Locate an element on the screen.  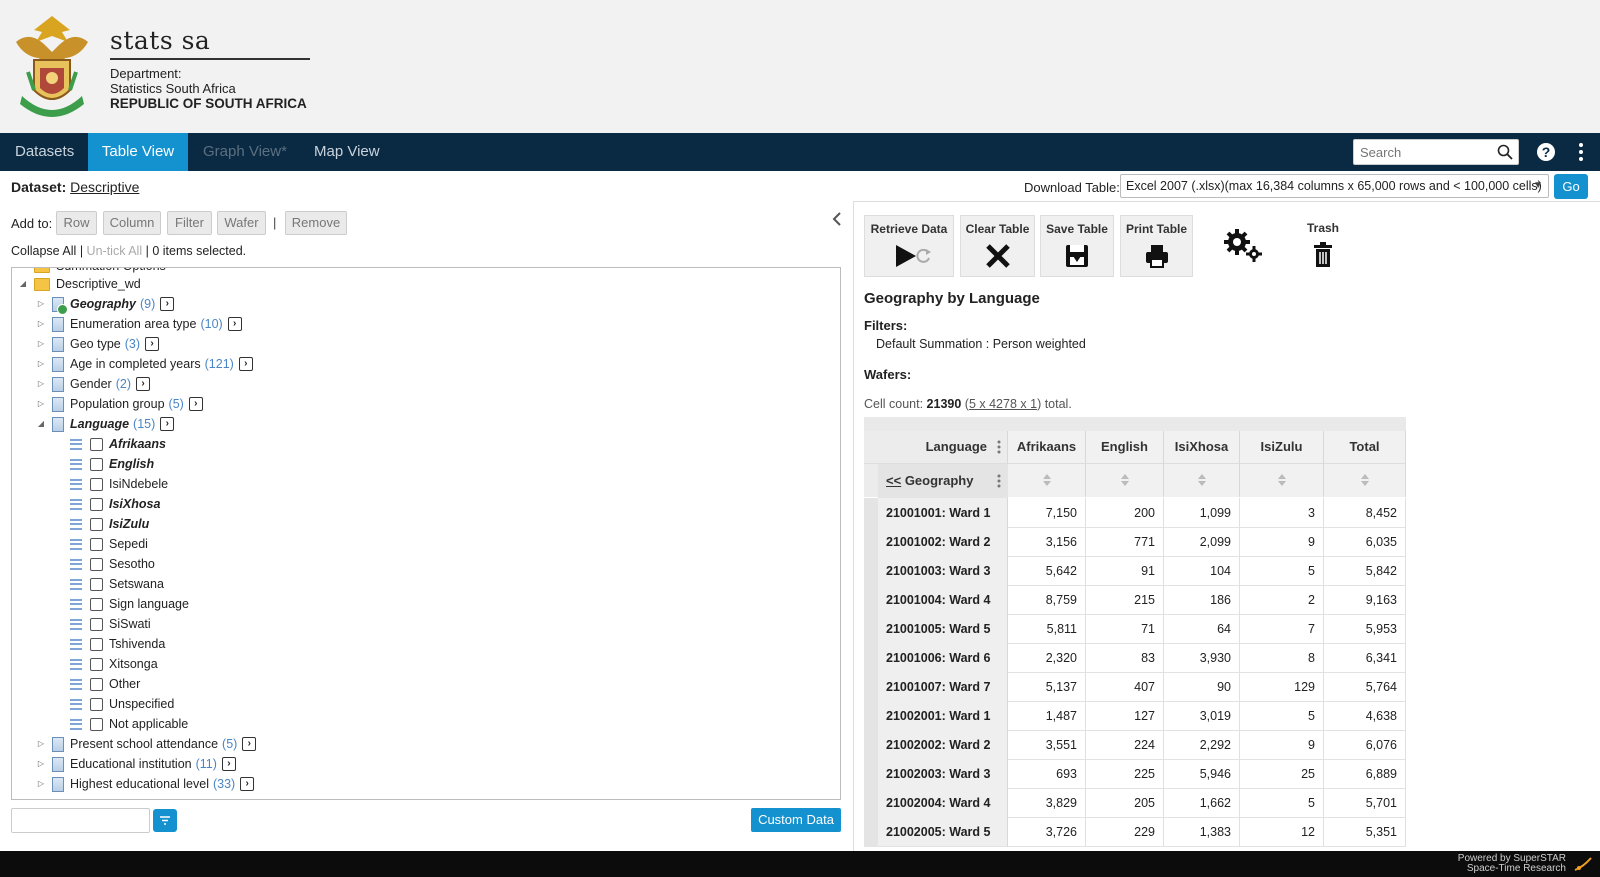
column-header: English is located at coordinates (1125, 447).